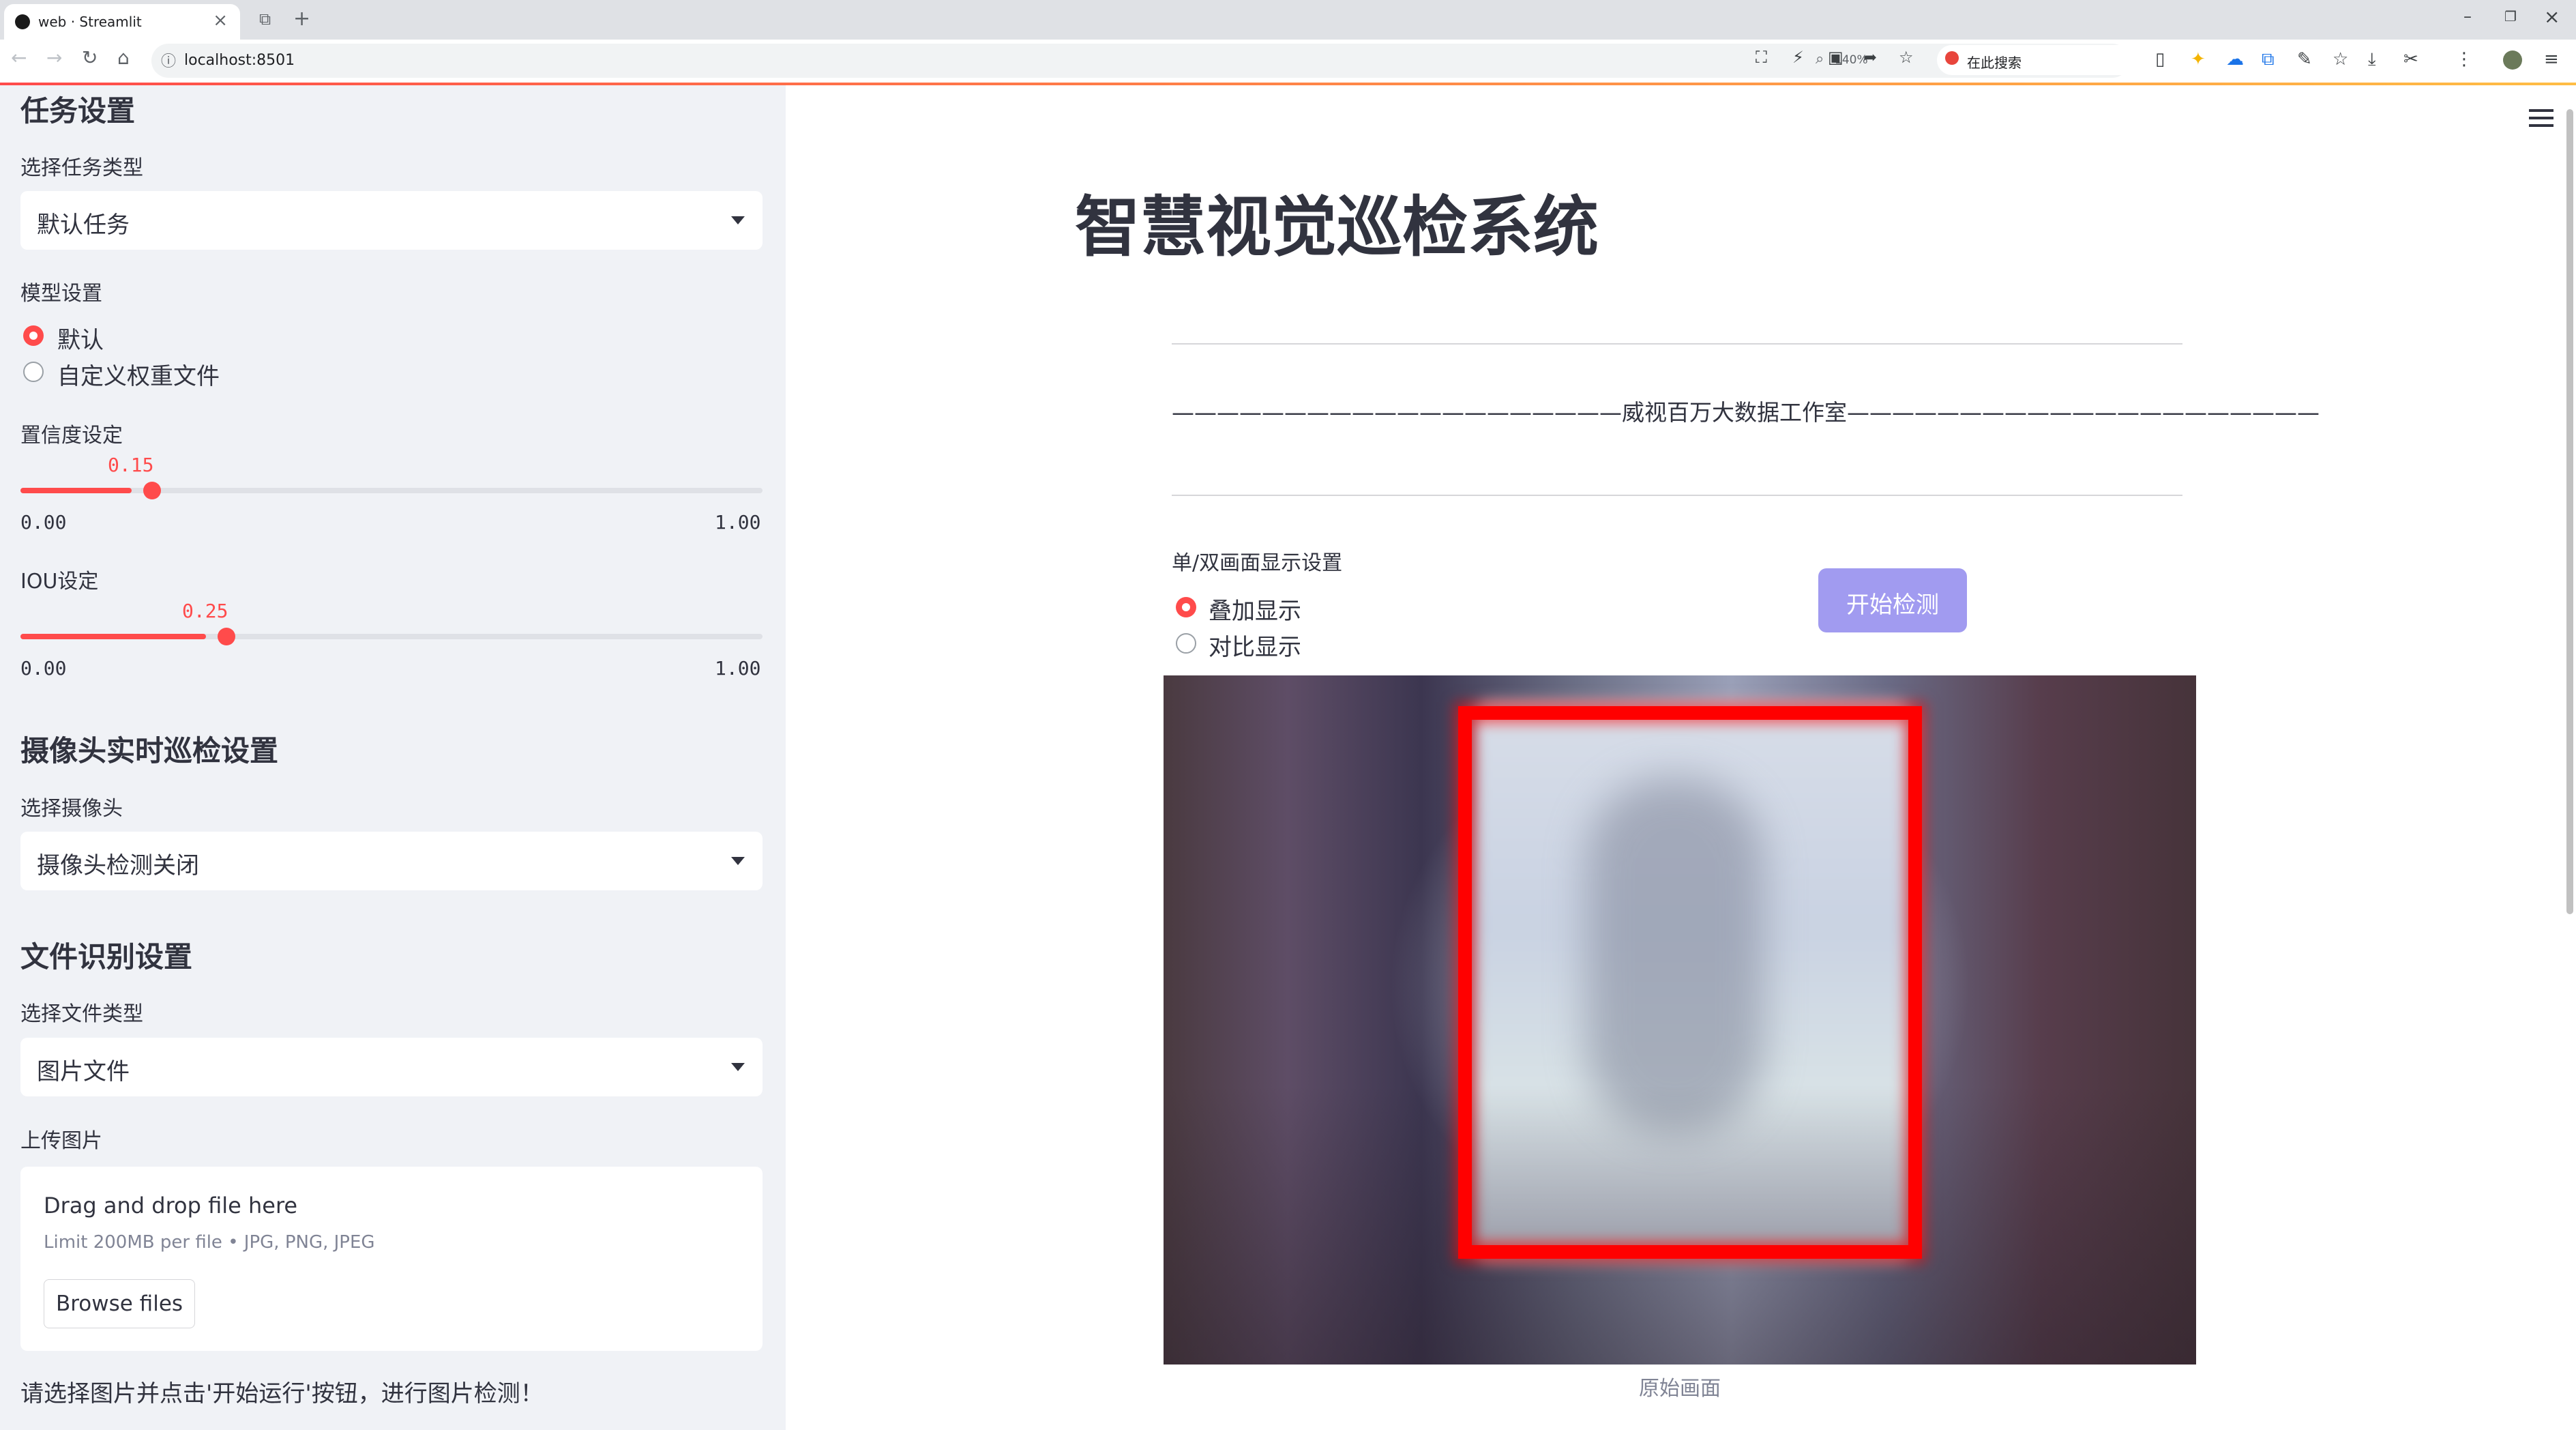 The image size is (2576, 1430). I want to click on iou-value: 0.25, so click(205, 611).